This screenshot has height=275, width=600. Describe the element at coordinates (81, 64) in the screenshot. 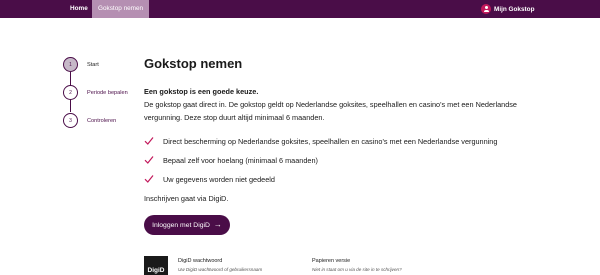

I see `step-start: 1 Start` at that location.